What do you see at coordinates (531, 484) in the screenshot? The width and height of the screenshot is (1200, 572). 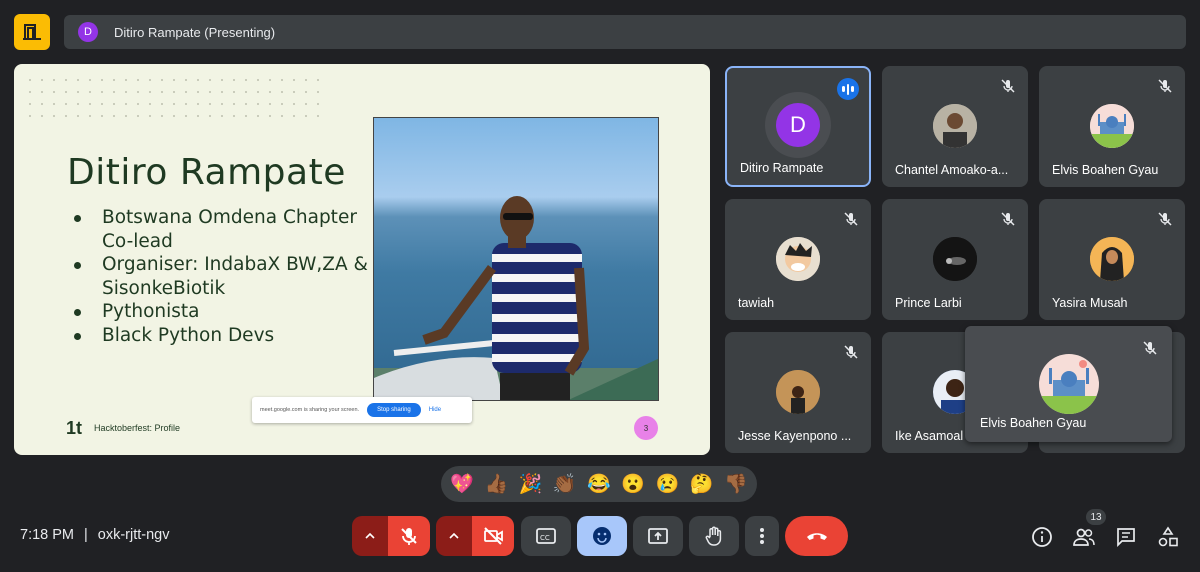 I see `reaction-party: 🎉` at bounding box center [531, 484].